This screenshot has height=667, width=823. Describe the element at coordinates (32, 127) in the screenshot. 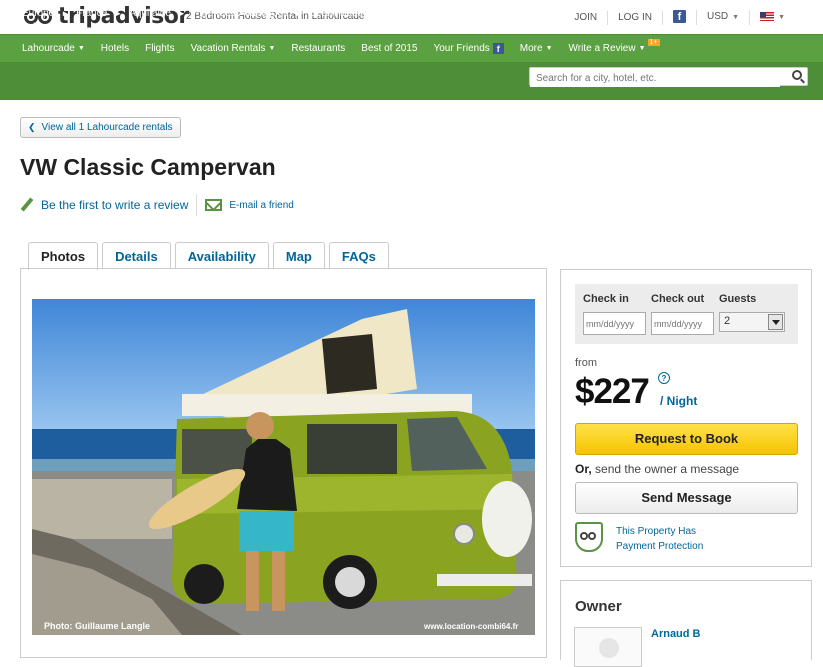

I see `chevron-left-icon: ❮` at that location.